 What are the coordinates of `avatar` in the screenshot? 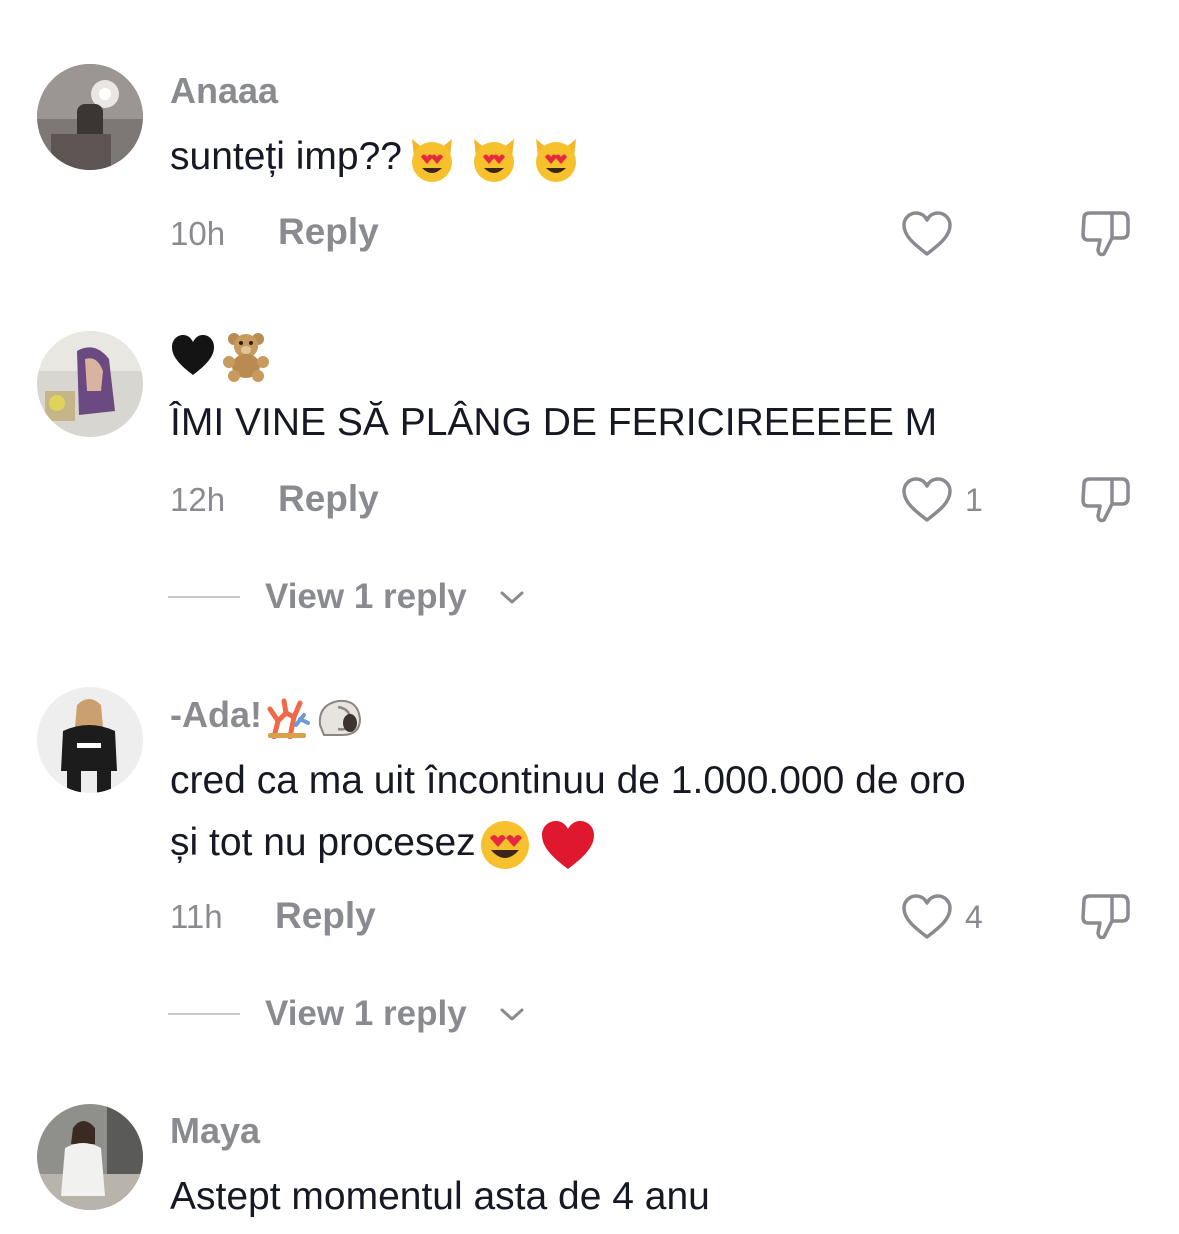 It's located at (90, 1157).